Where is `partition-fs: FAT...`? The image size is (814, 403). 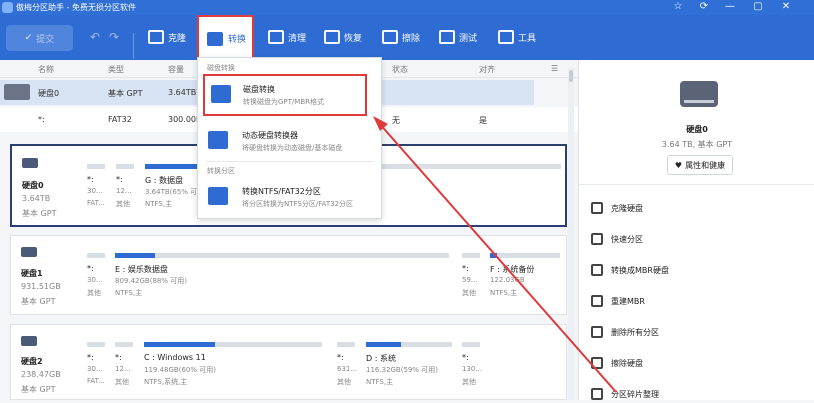 partition-fs: FAT... is located at coordinates (96, 203).